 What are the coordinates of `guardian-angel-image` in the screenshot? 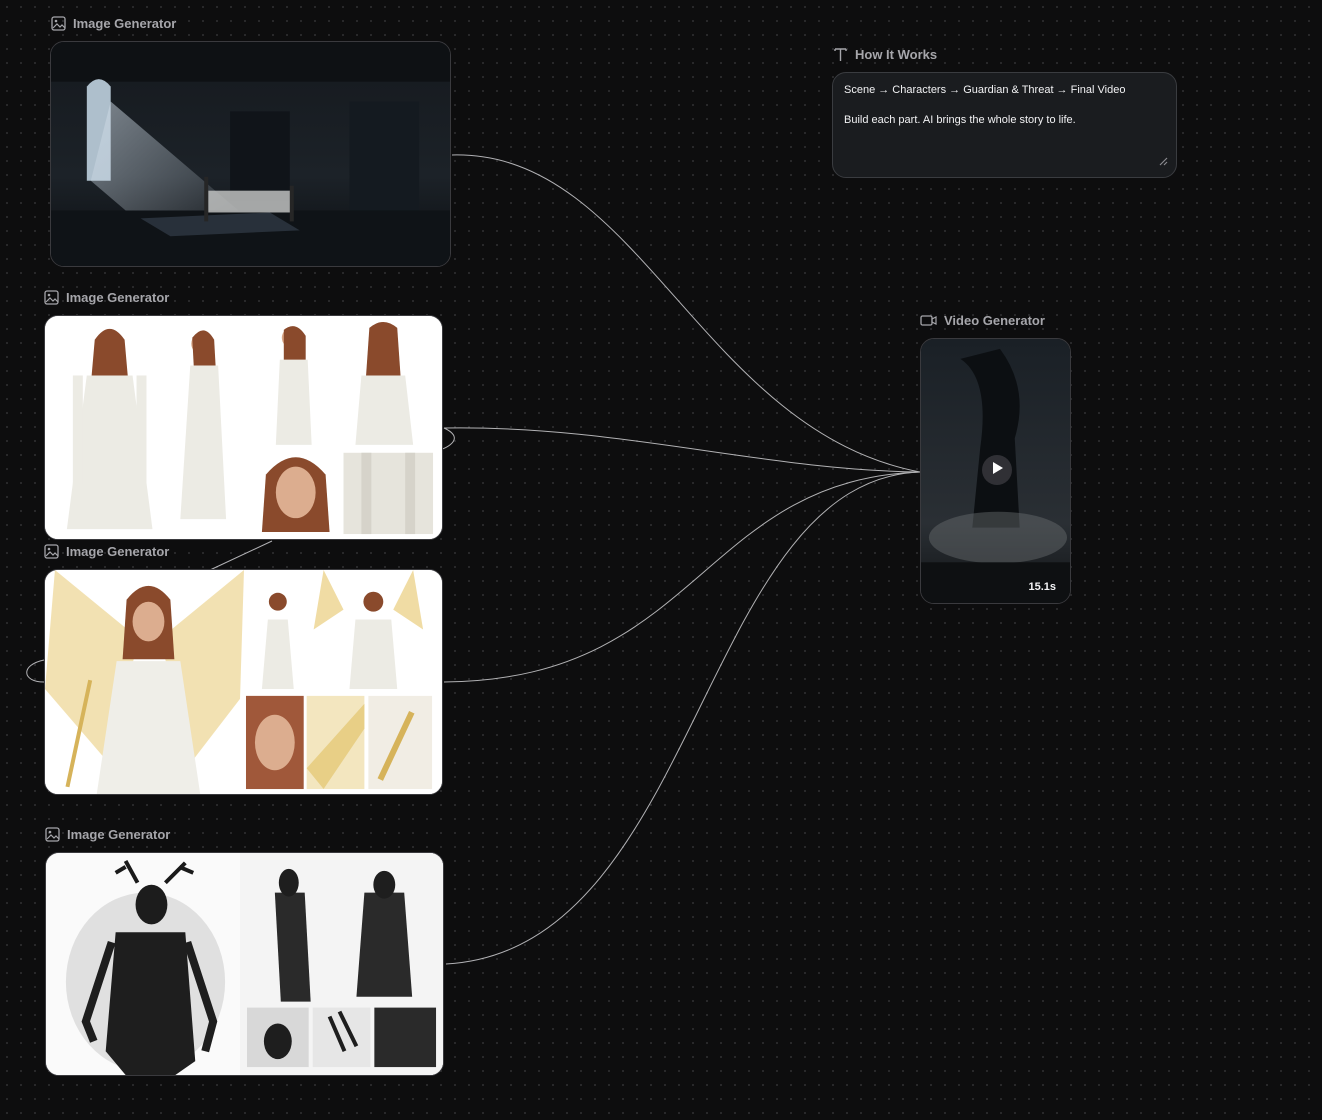 It's located at (243, 682).